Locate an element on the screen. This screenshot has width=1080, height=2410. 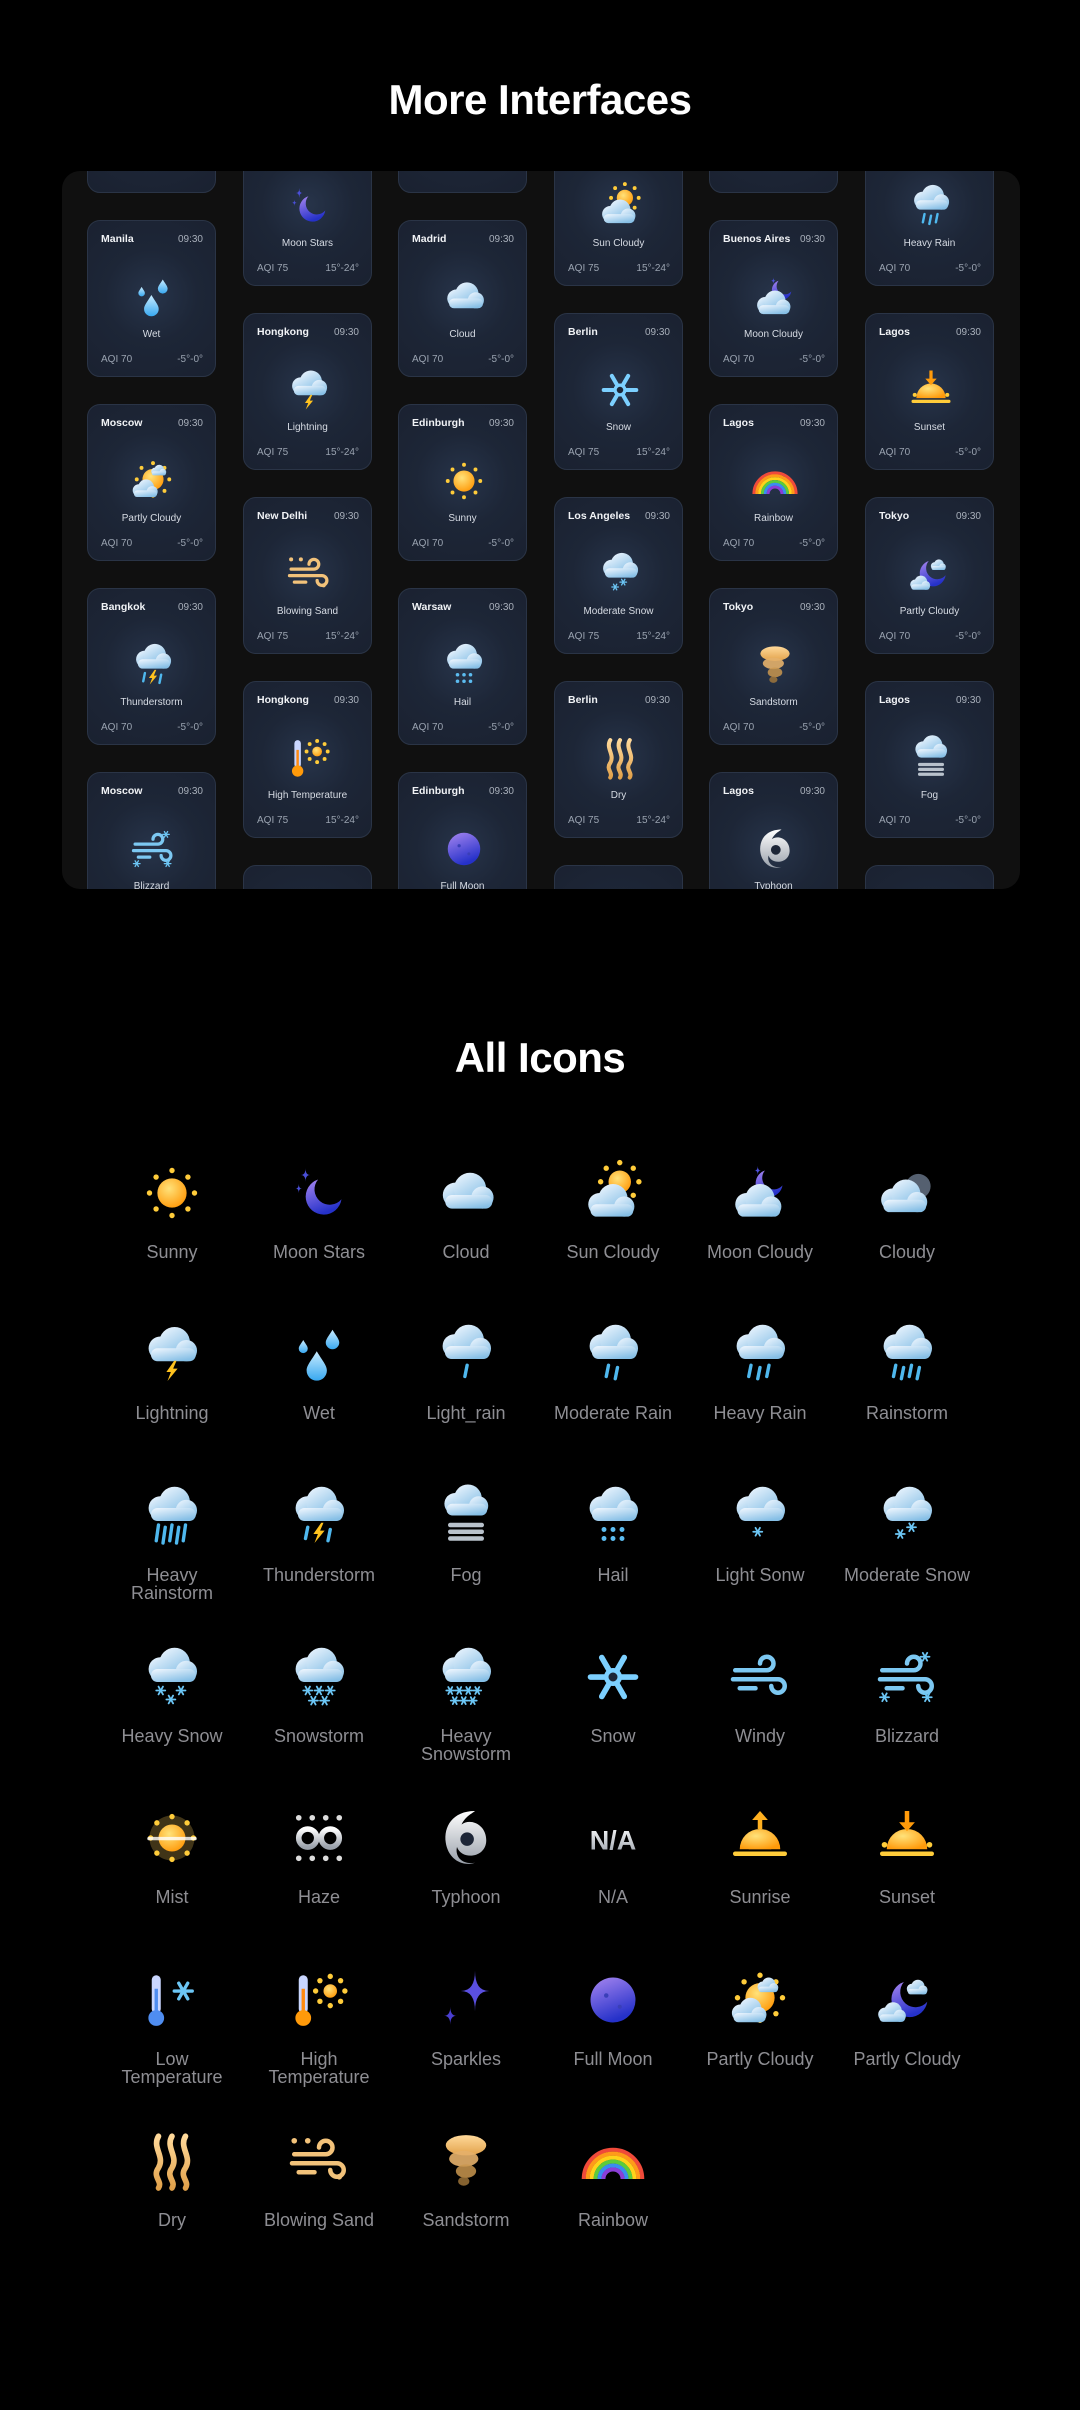
icon-tile: Heavy Rainstorm is located at coordinates (172, 1541).